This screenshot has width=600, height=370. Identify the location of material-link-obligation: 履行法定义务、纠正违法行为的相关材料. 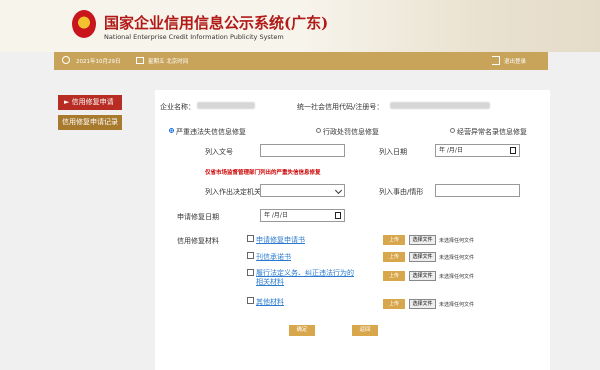
(306, 278).